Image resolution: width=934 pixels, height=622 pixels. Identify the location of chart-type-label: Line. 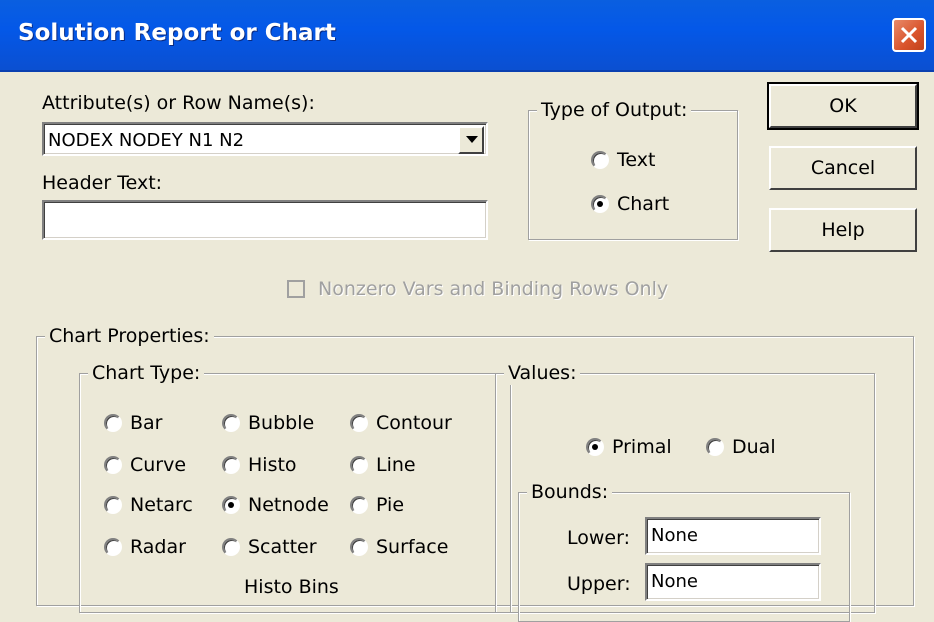
(396, 465).